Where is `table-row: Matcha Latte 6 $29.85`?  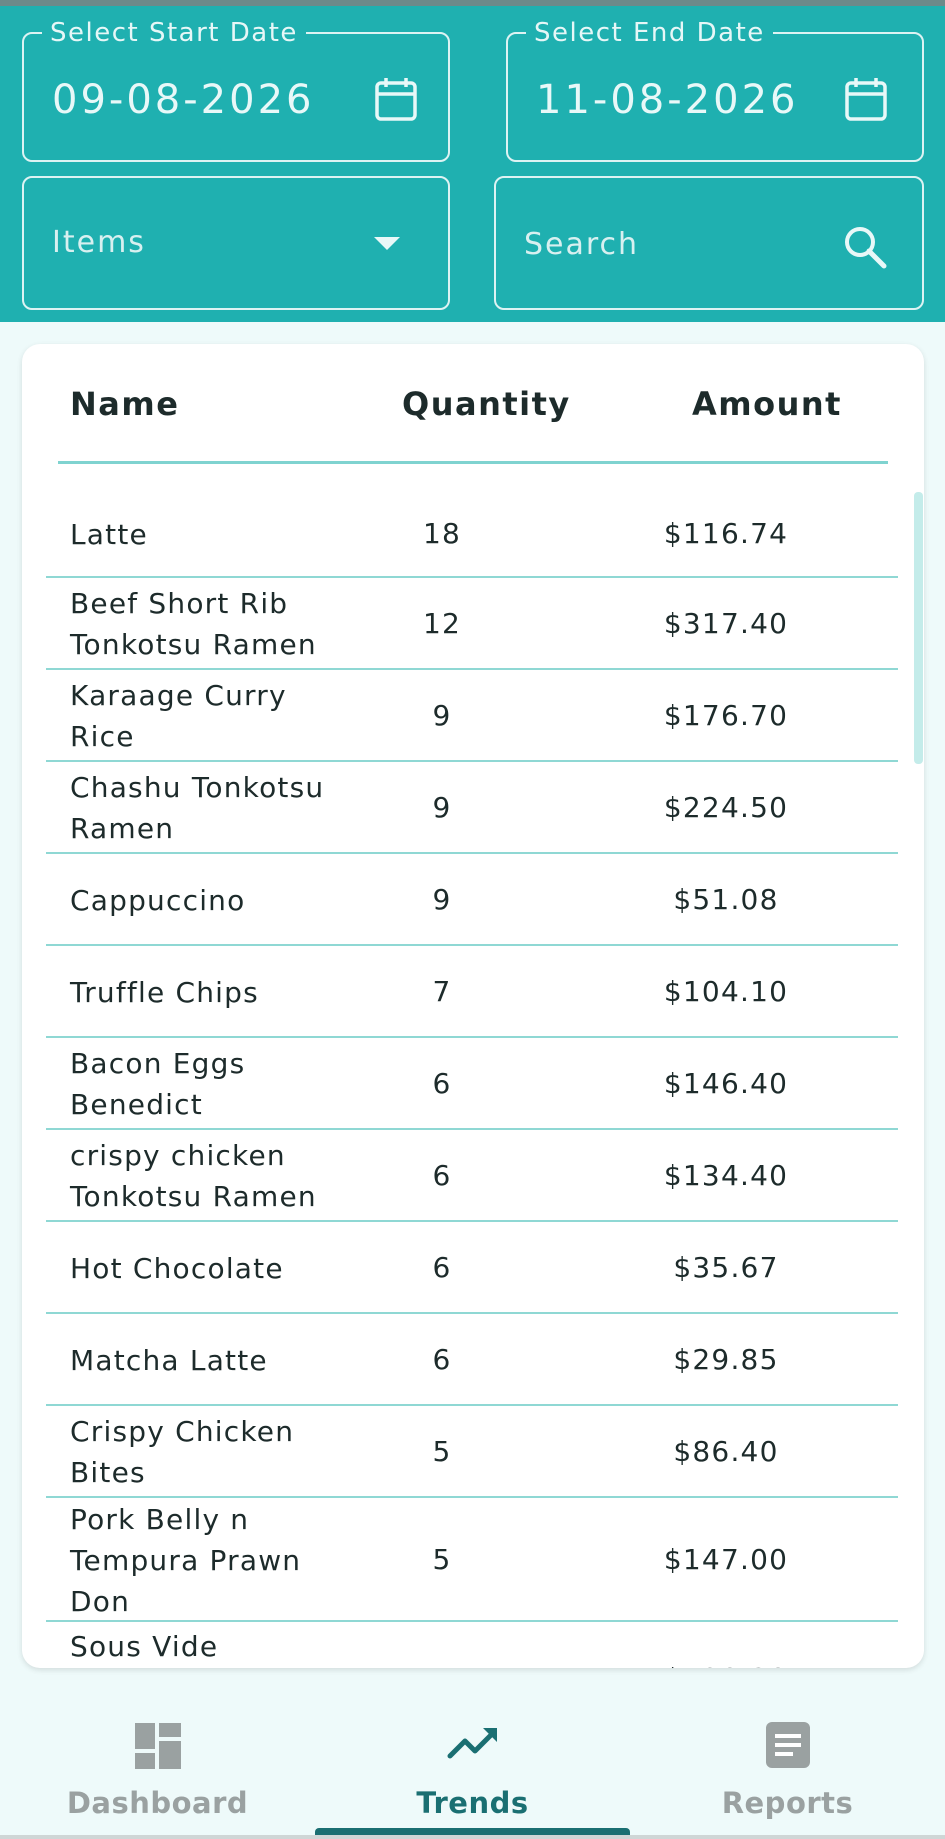 table-row: Matcha Latte 6 $29.85 is located at coordinates (472, 1360).